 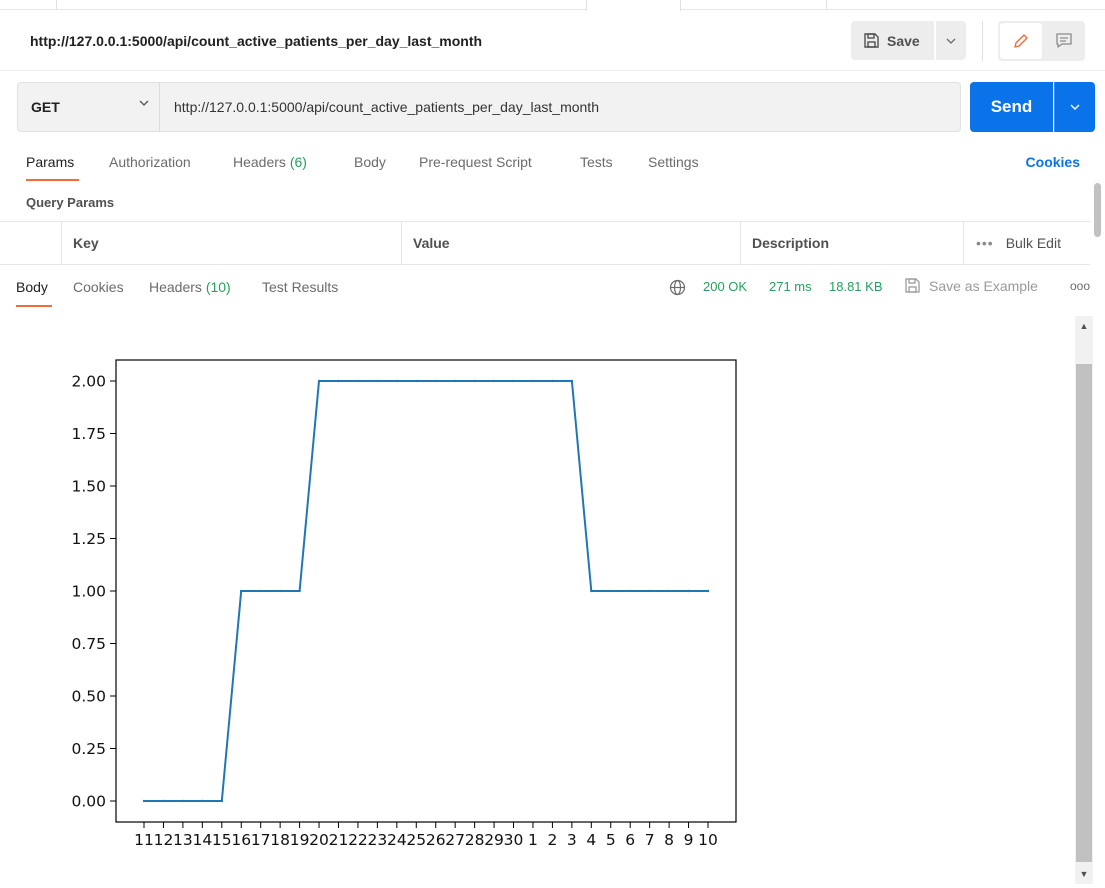 I want to click on x-tick-label: 24, so click(x=397, y=840).